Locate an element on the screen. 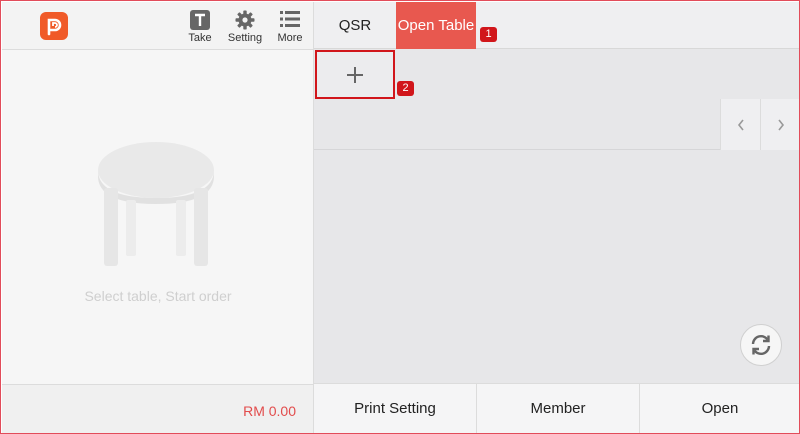 Image resolution: width=800 pixels, height=434 pixels. empty-state-text: Select table, Start order is located at coordinates (158, 296).